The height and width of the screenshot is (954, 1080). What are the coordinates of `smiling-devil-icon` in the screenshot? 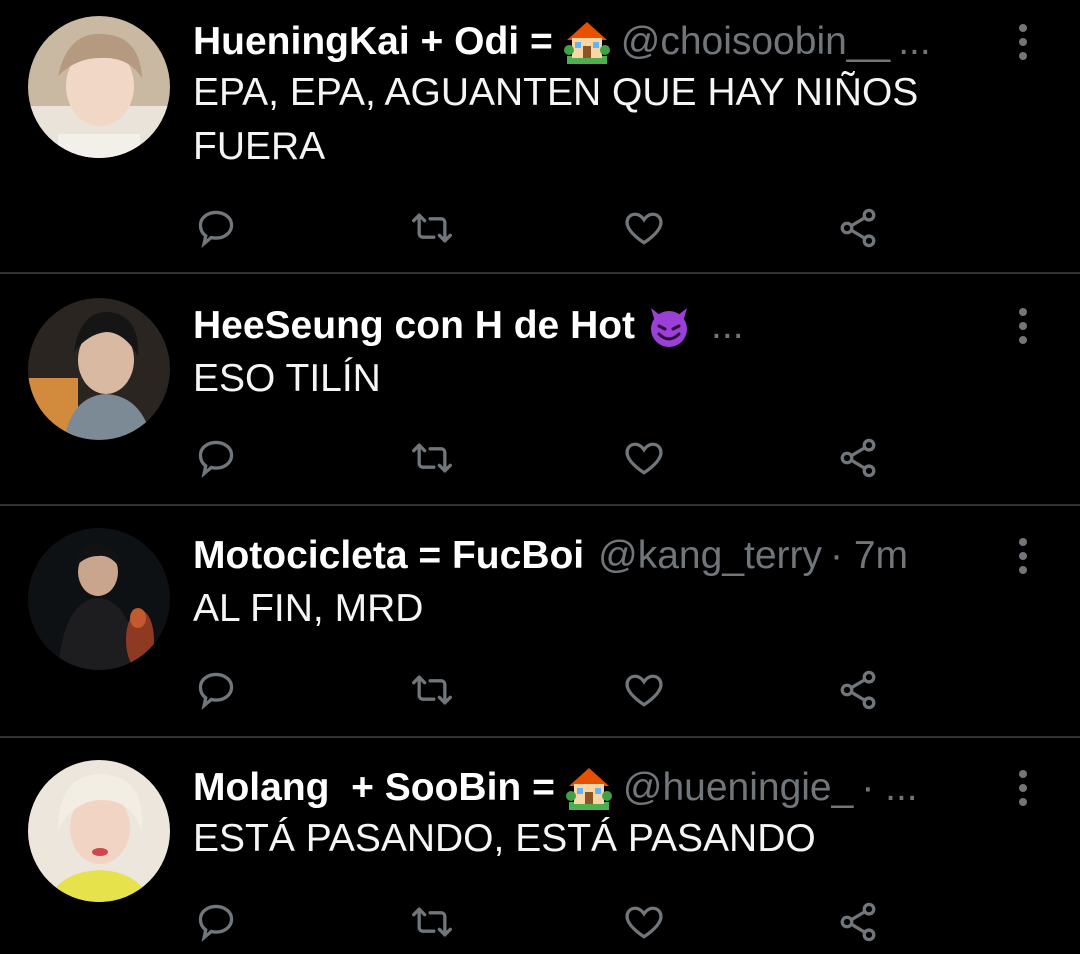 It's located at (669, 326).